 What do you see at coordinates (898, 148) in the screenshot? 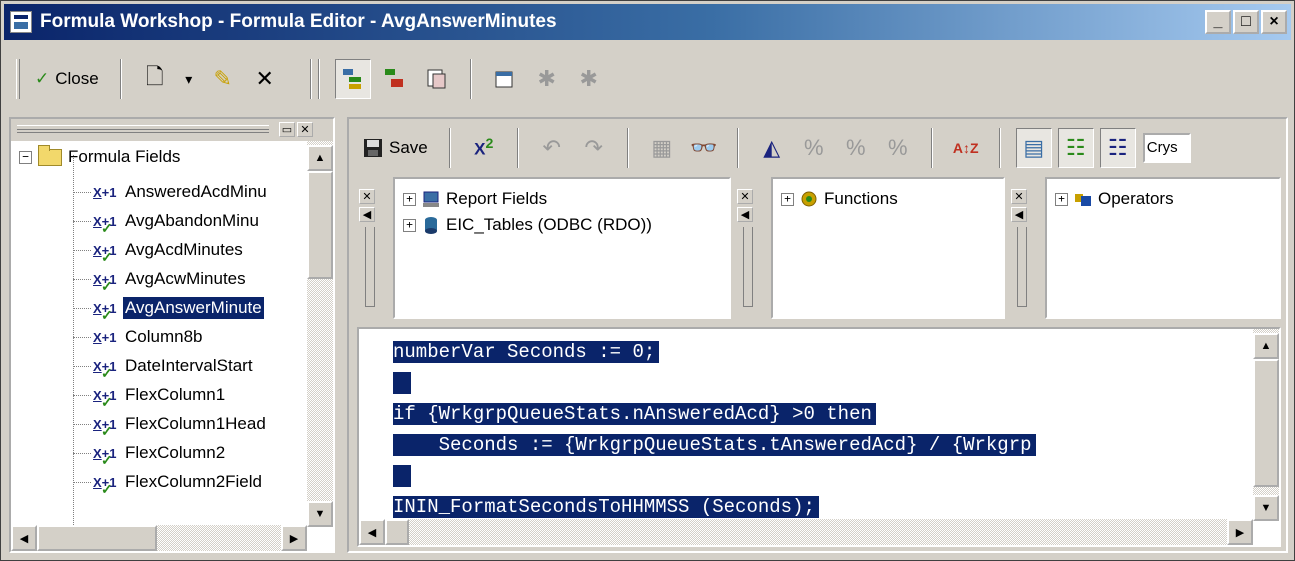
I see `clear-bookmarks-button: %` at bounding box center [898, 148].